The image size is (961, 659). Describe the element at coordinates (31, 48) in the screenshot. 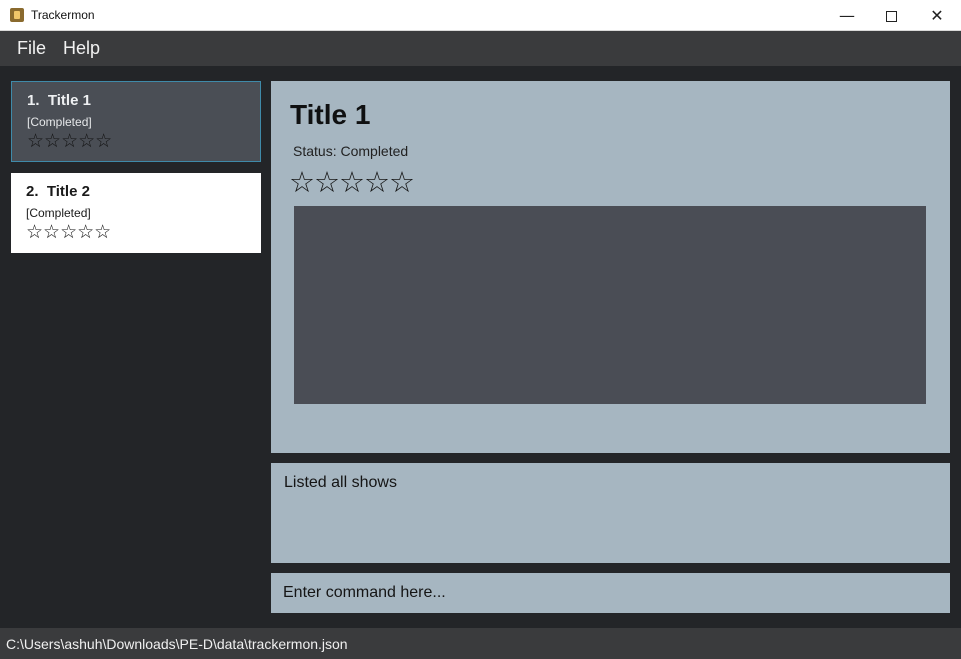

I see `menu-file: File` at that location.